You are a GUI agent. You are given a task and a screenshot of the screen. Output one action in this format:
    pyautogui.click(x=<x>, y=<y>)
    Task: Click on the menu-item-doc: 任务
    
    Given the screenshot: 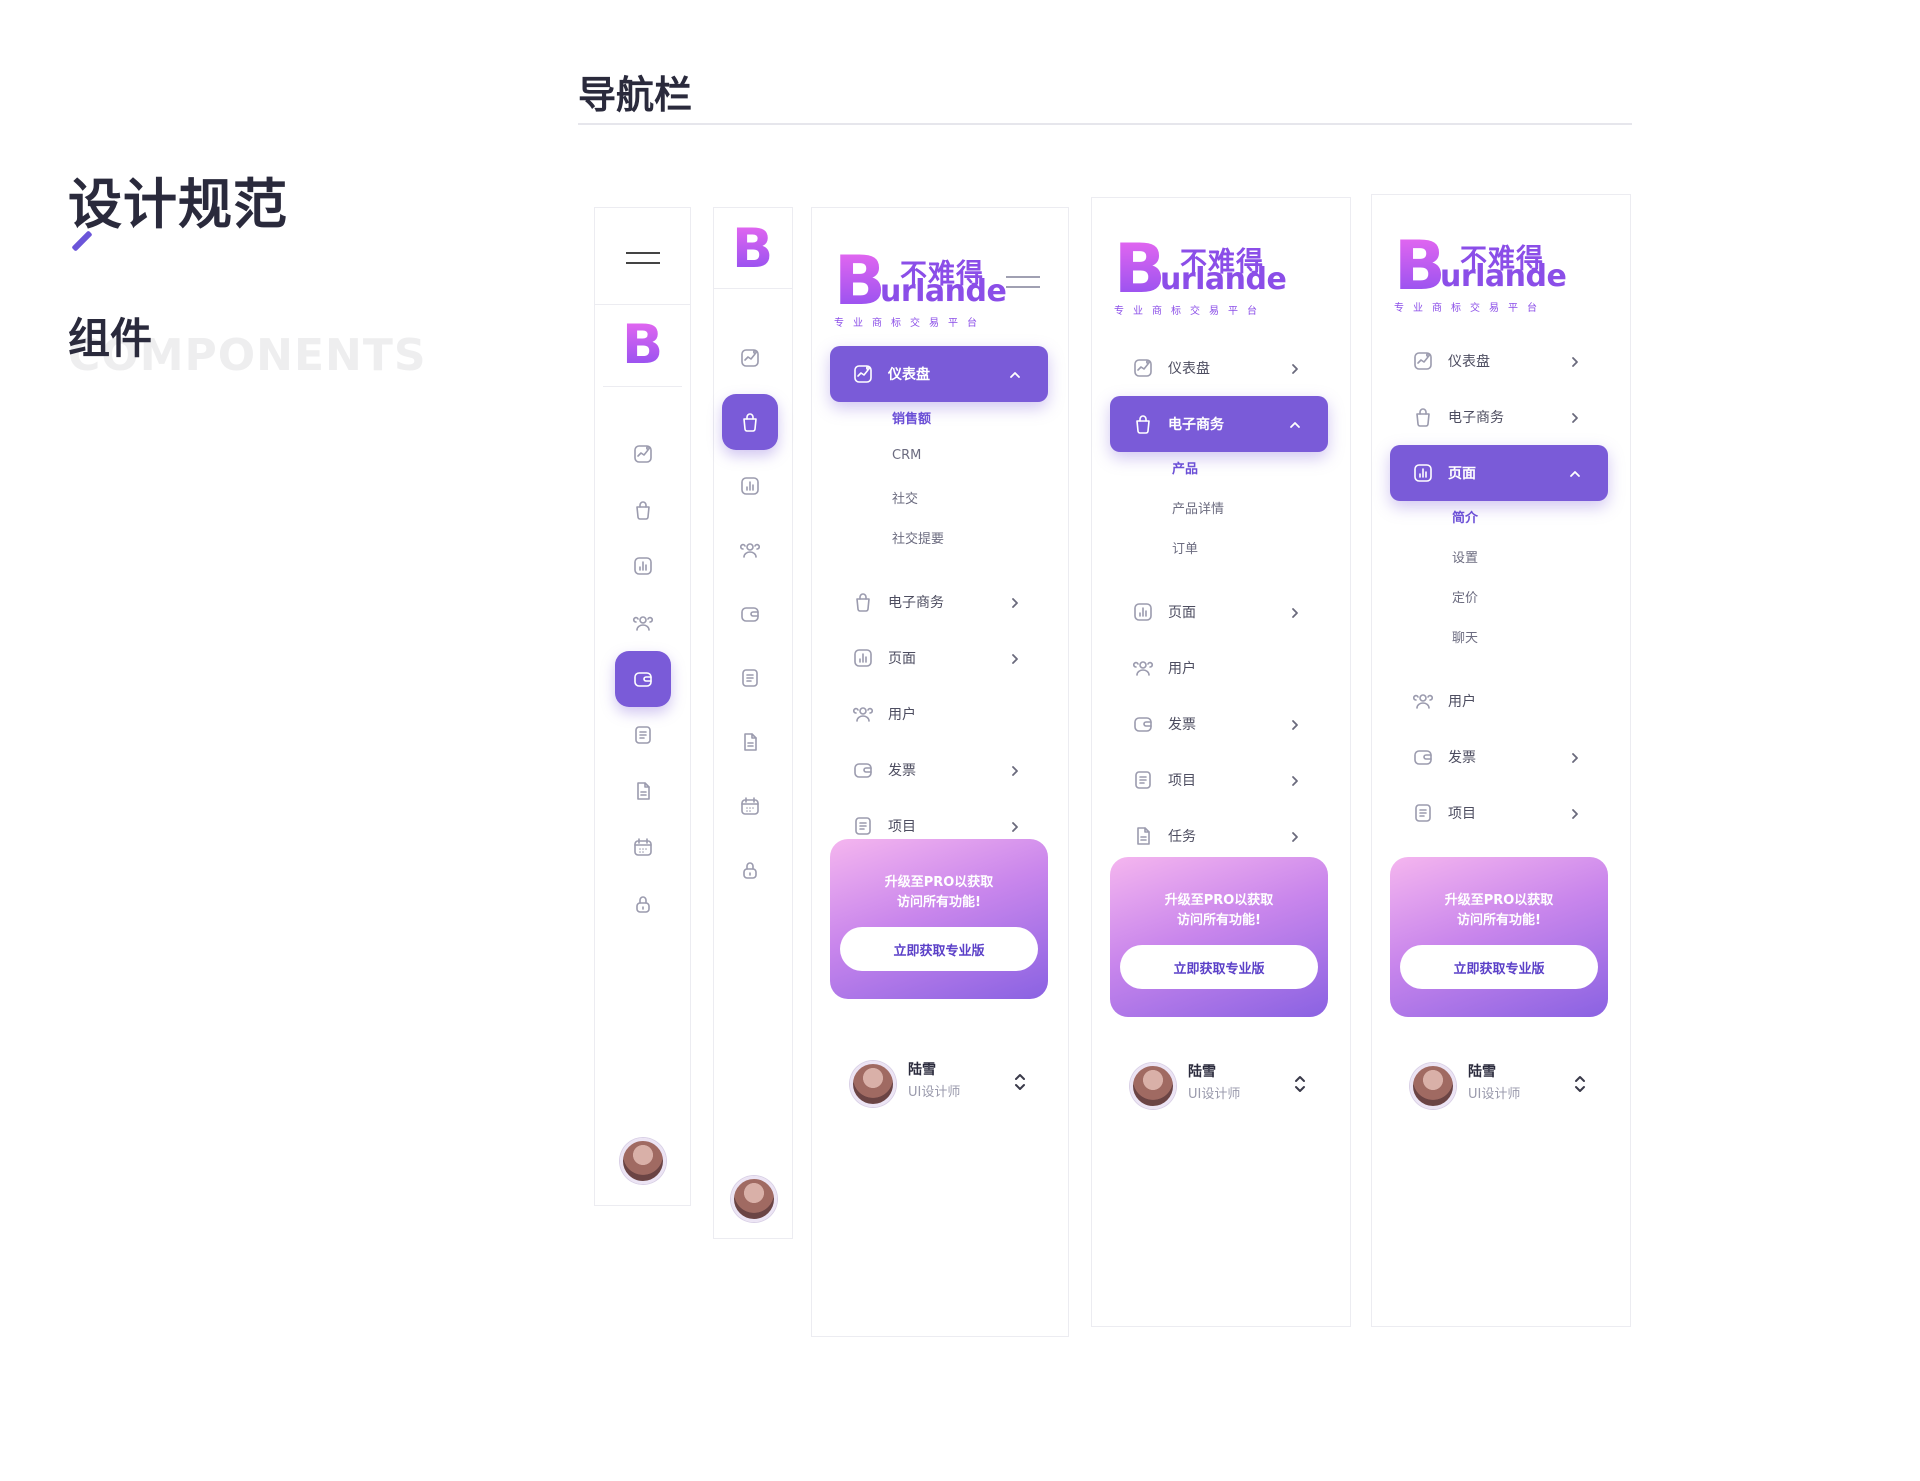 What is the action you would take?
    pyautogui.click(x=1219, y=836)
    